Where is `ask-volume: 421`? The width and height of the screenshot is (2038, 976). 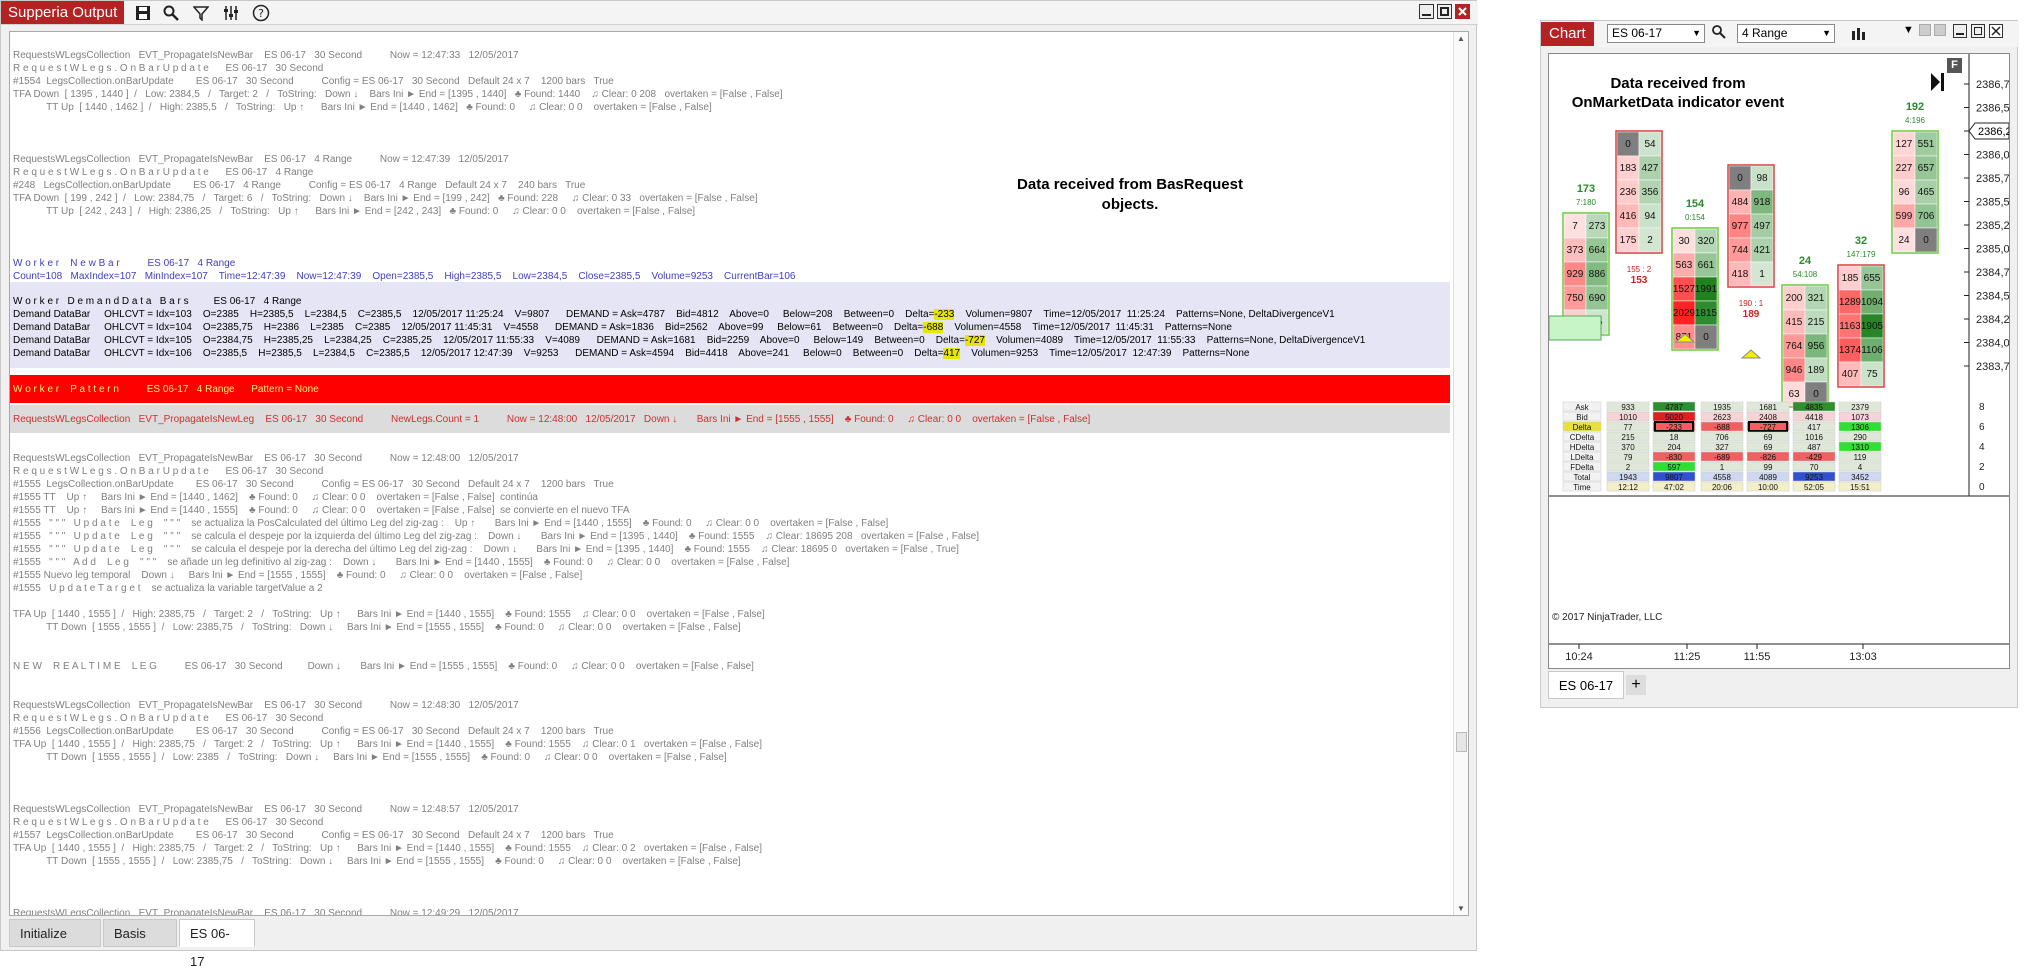 ask-volume: 421 is located at coordinates (1762, 250).